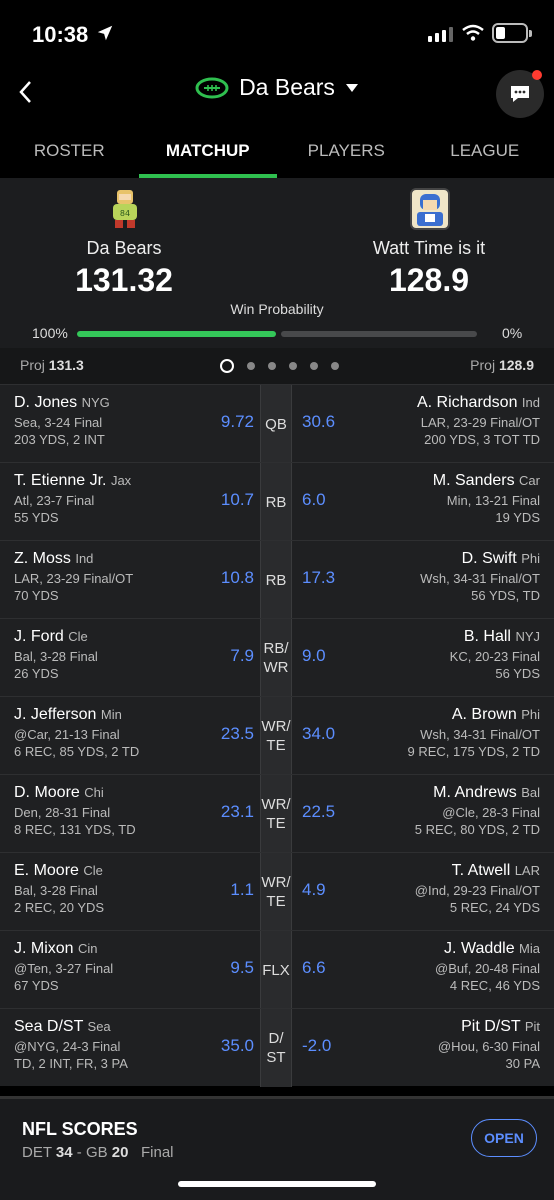 The height and width of the screenshot is (1200, 554). What do you see at coordinates (430, 209) in the screenshot?
I see `right-team-avatar` at bounding box center [430, 209].